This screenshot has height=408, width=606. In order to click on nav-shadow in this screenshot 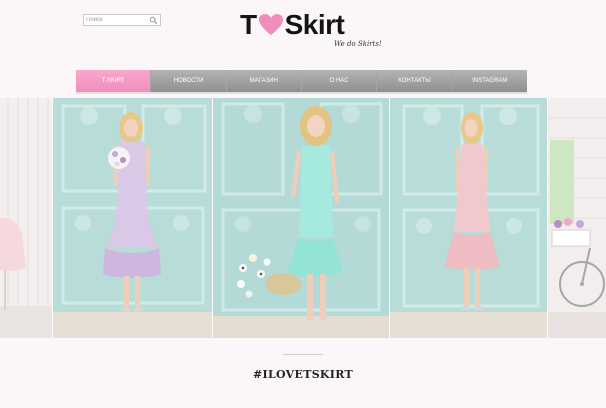, I will do `click(301, 93)`.